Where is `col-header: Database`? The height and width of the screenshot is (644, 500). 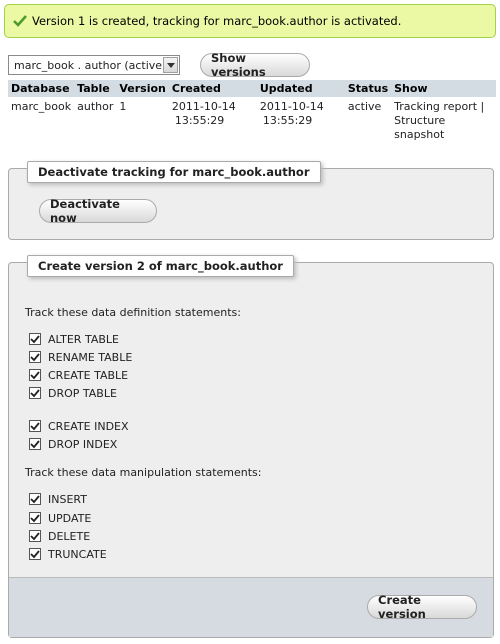 col-header: Database is located at coordinates (41, 88).